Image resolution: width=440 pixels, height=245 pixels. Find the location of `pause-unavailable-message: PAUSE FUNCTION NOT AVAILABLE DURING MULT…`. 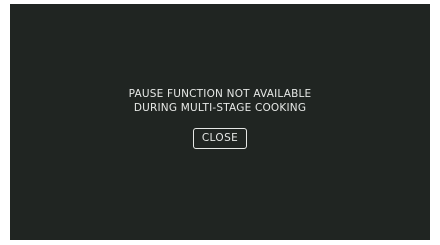

pause-unavailable-message: PAUSE FUNCTION NOT AVAILABLE DURING MULT… is located at coordinates (220, 101).